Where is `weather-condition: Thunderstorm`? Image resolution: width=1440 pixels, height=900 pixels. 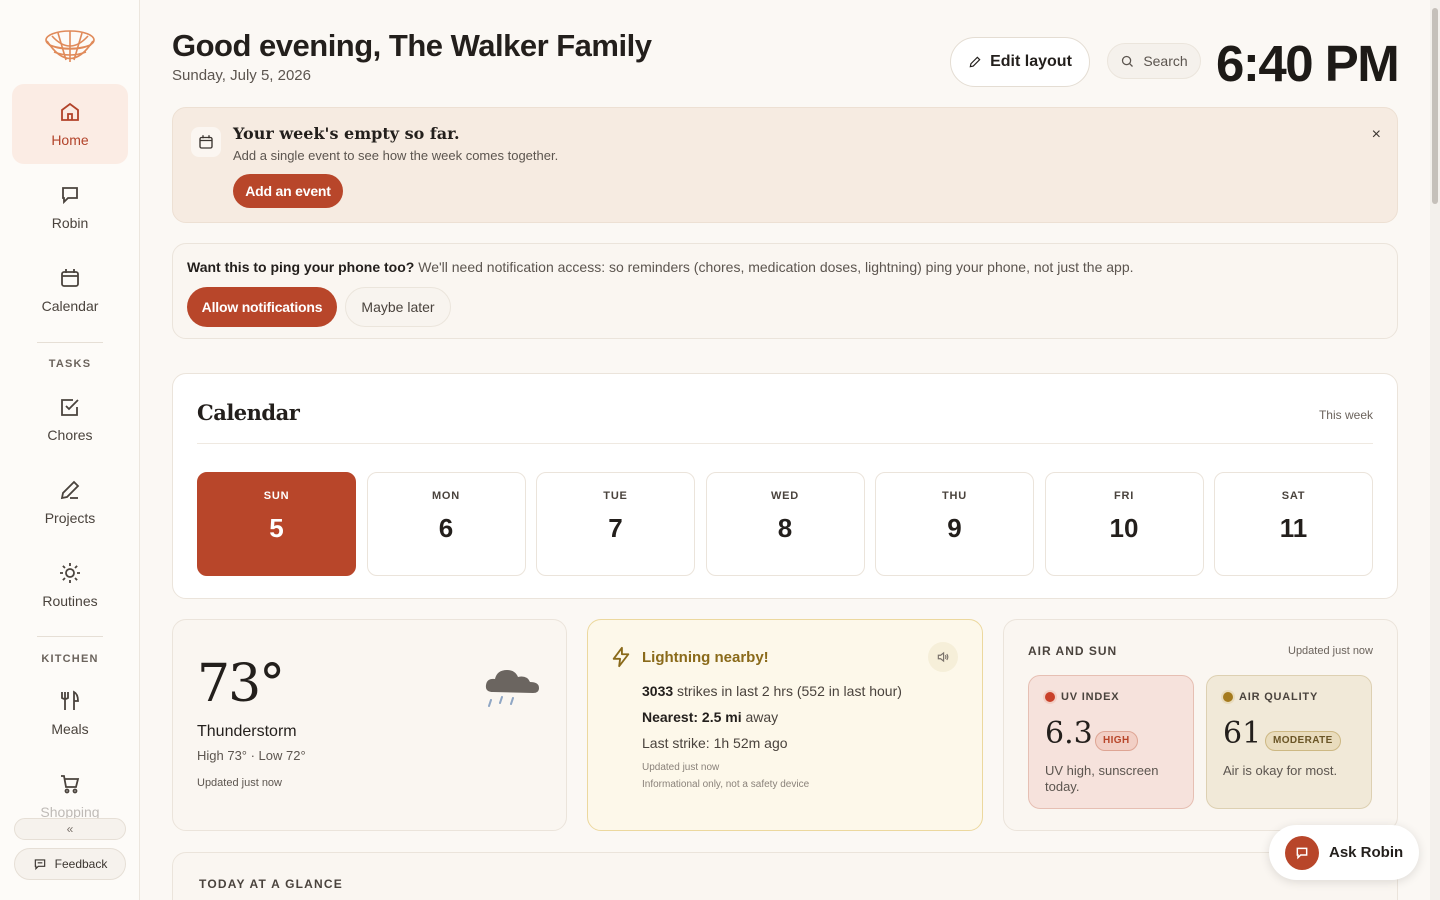 weather-condition: Thunderstorm is located at coordinates (247, 731).